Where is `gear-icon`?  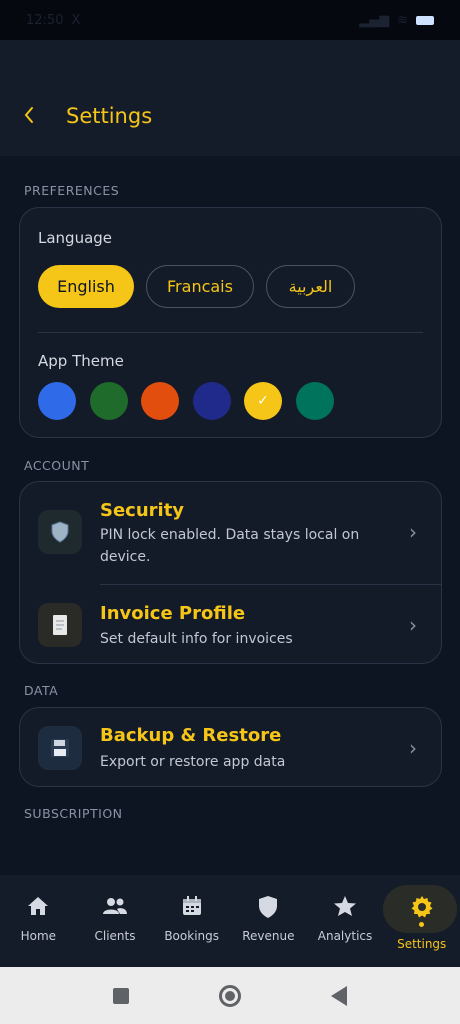
gear-icon is located at coordinates (422, 908).